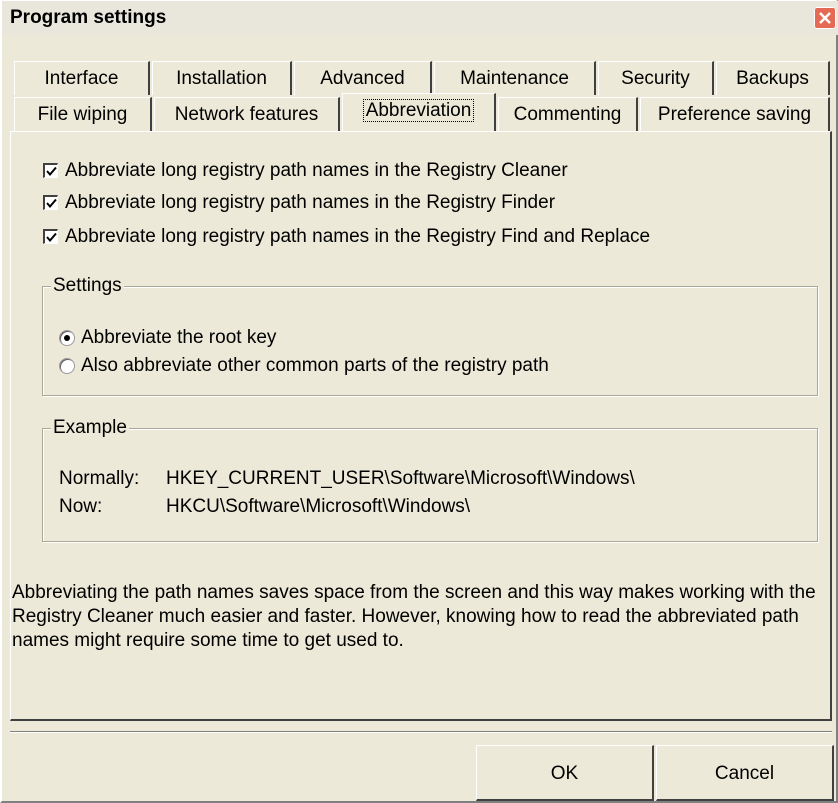 The width and height of the screenshot is (838, 803). What do you see at coordinates (87, 286) in the screenshot?
I see `settings-group-title: Settings` at bounding box center [87, 286].